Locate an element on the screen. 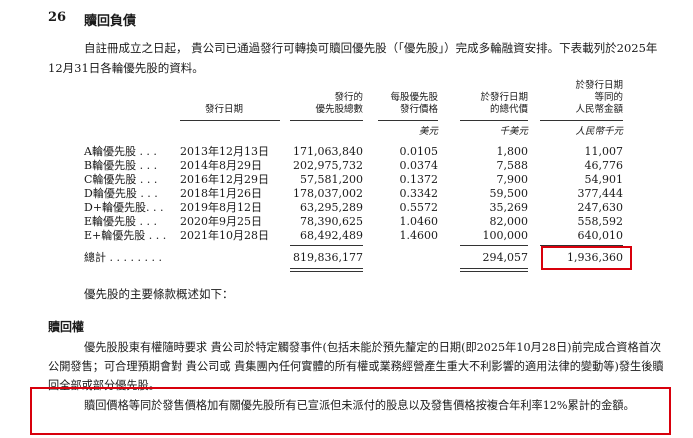 The image size is (693, 438). subtotal-rule-shares is located at coordinates (326, 245).